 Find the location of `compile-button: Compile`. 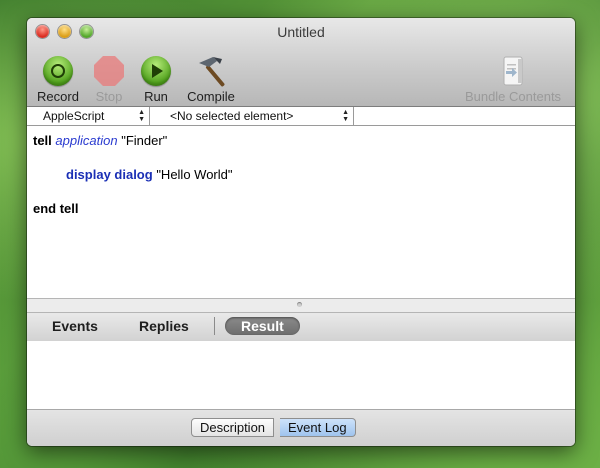

compile-button: Compile is located at coordinates (211, 79).